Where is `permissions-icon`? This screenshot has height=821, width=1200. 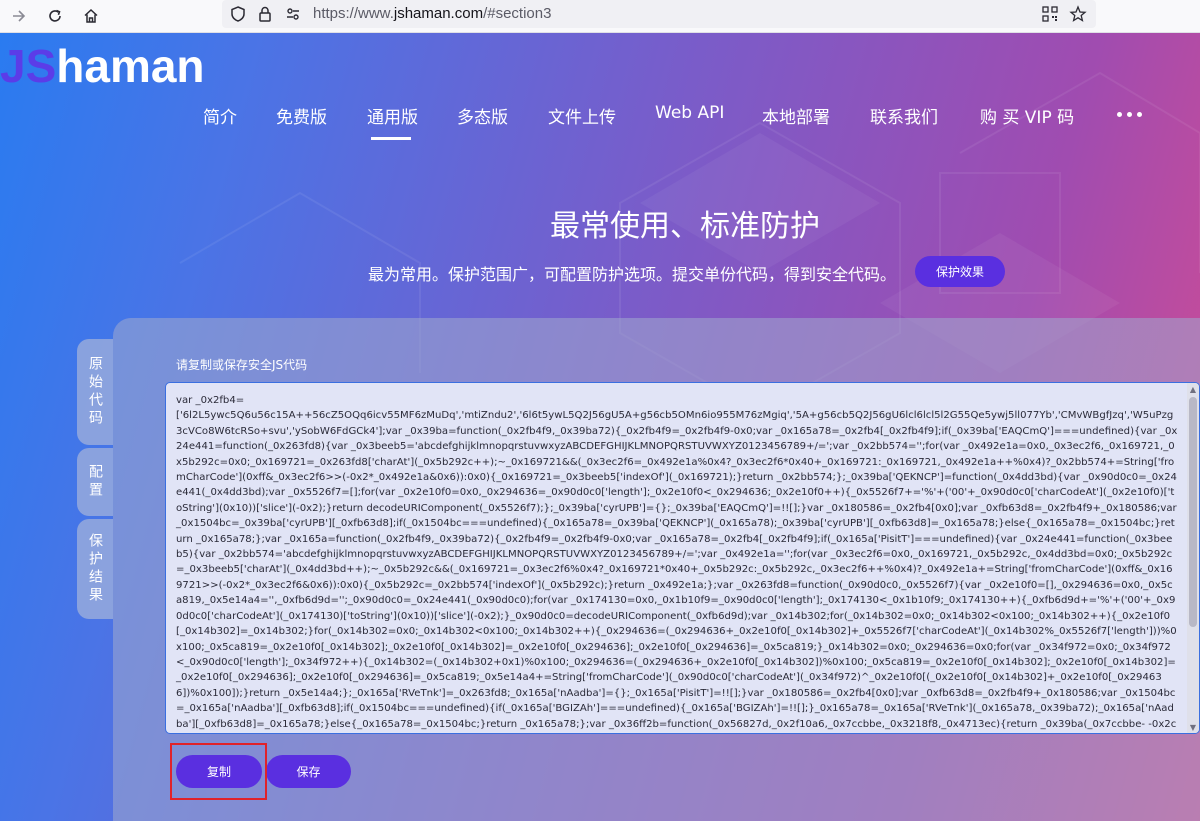 permissions-icon is located at coordinates (293, 14).